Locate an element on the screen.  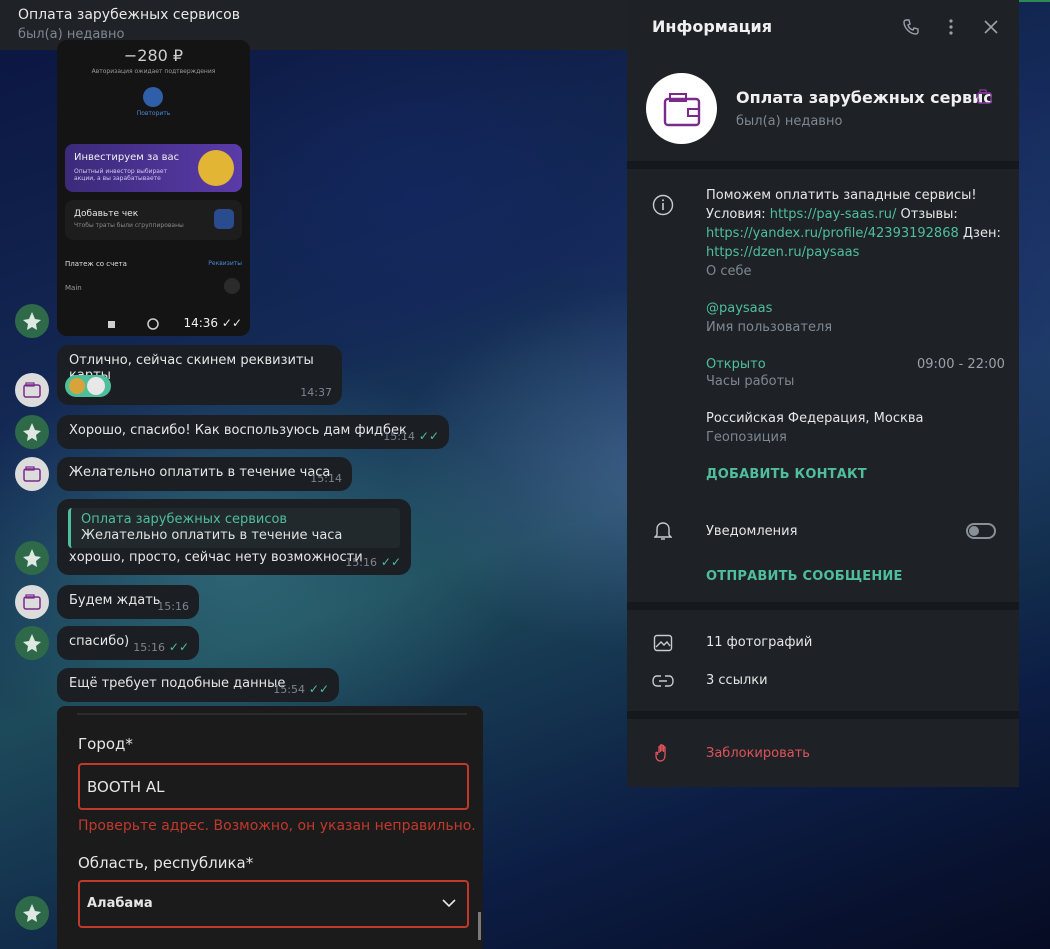
image-account-label: Main is located at coordinates (73, 288).